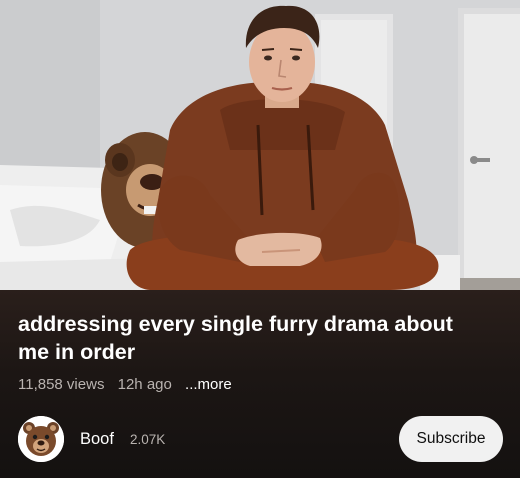 The width and height of the screenshot is (520, 478). What do you see at coordinates (148, 439) in the screenshot?
I see `subscriber-count: 2.07K` at bounding box center [148, 439].